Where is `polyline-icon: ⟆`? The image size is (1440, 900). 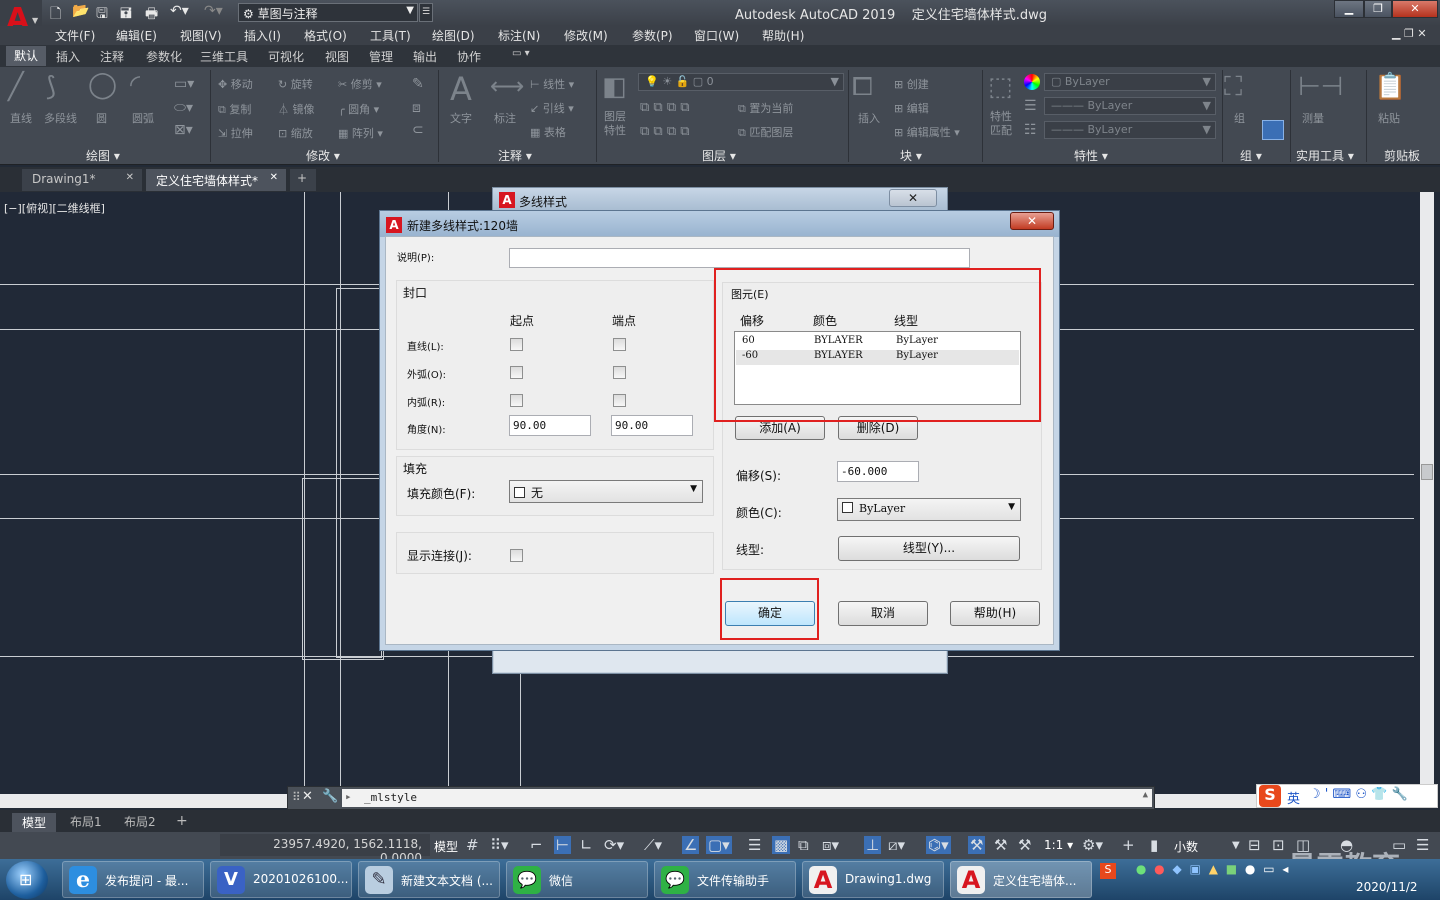 polyline-icon: ⟆ is located at coordinates (51, 87).